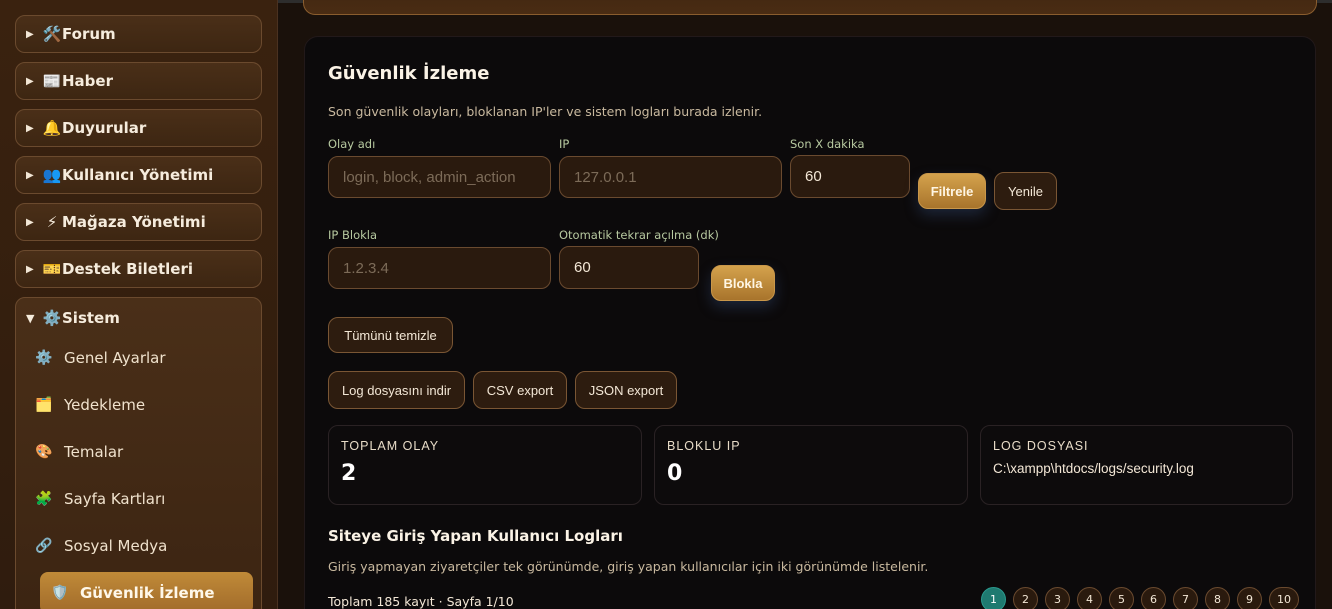 The width and height of the screenshot is (1332, 609). Describe the element at coordinates (30, 318) in the screenshot. I see `caret-down-icon: ▼` at that location.